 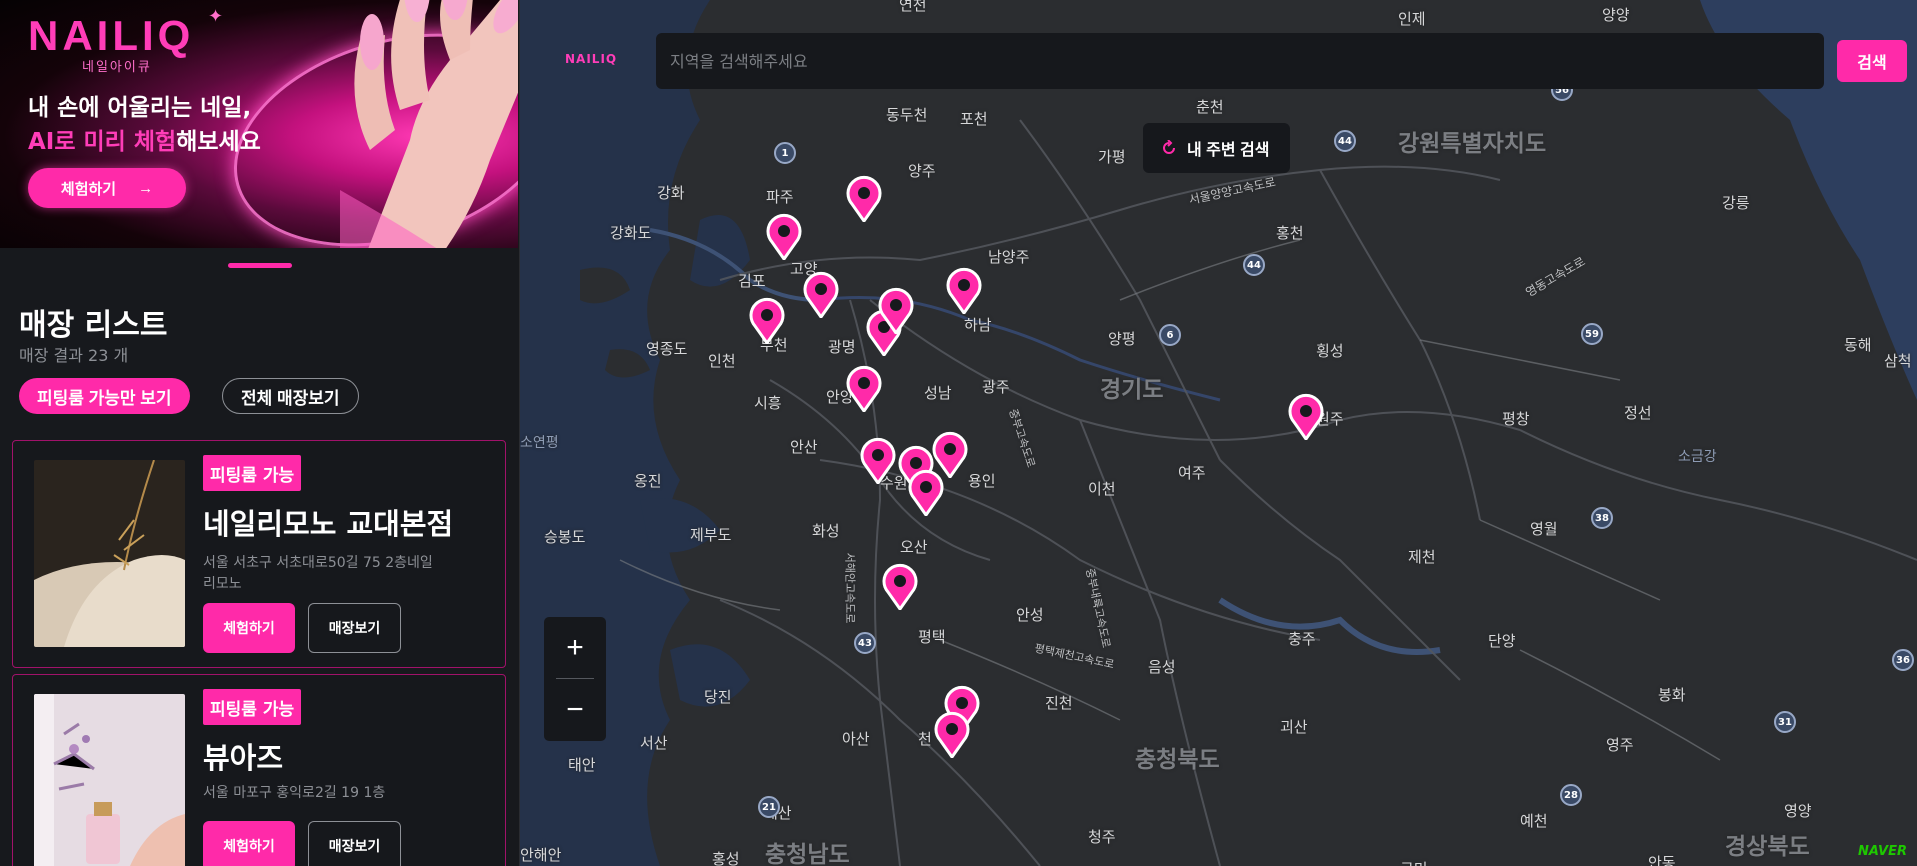 I want to click on city-label: 구미, so click(x=1414, y=862).